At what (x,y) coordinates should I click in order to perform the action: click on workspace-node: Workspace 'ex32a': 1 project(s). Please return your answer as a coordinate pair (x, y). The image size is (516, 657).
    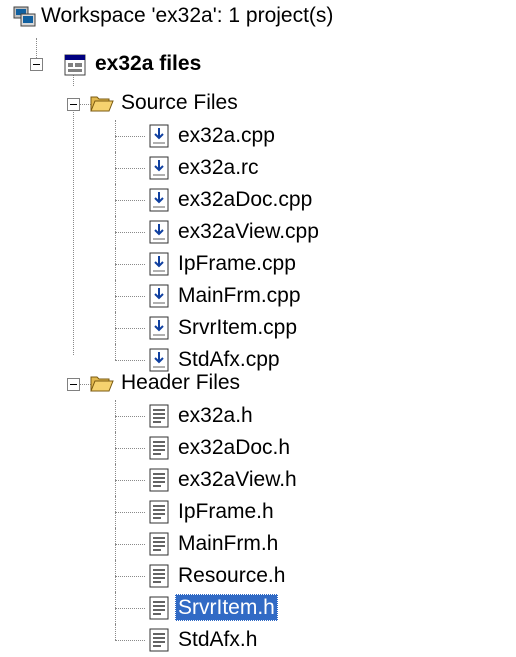
    Looking at the image, I should click on (258, 16).